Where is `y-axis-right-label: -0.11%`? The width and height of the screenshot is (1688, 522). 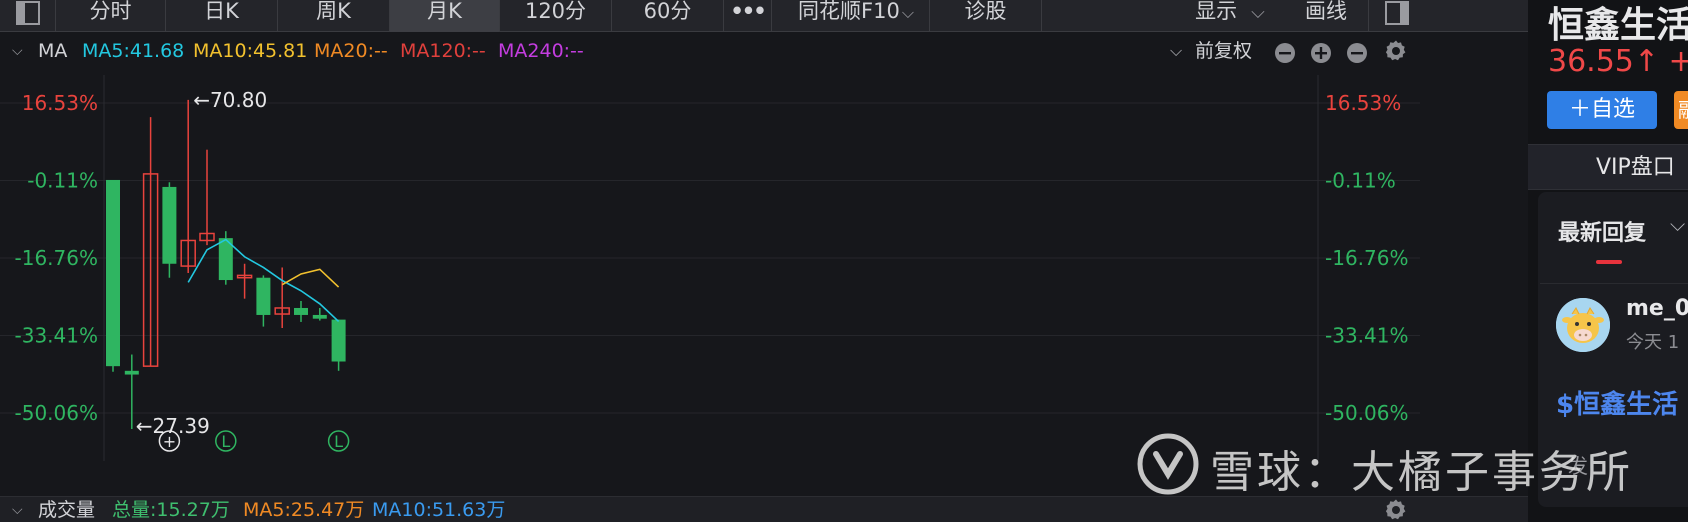 y-axis-right-label: -0.11% is located at coordinates (1360, 180).